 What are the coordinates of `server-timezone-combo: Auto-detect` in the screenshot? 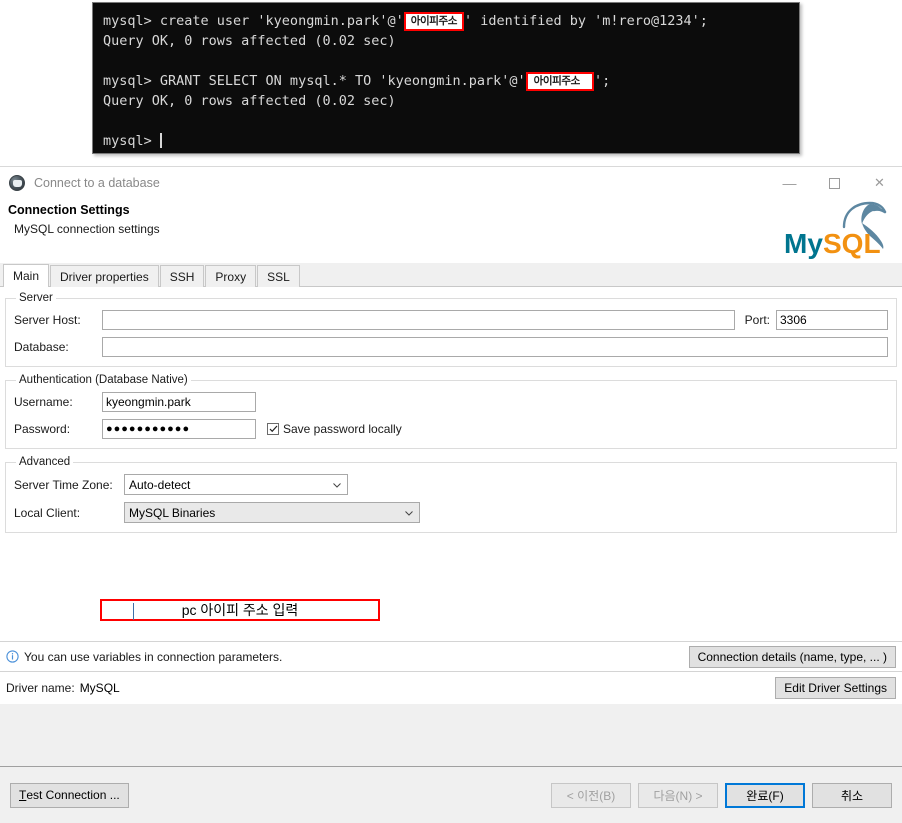 It's located at (236, 484).